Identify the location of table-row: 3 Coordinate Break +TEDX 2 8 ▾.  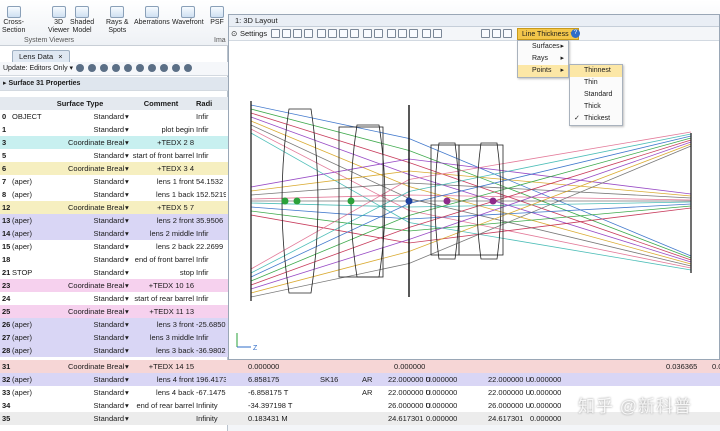
(114, 142).